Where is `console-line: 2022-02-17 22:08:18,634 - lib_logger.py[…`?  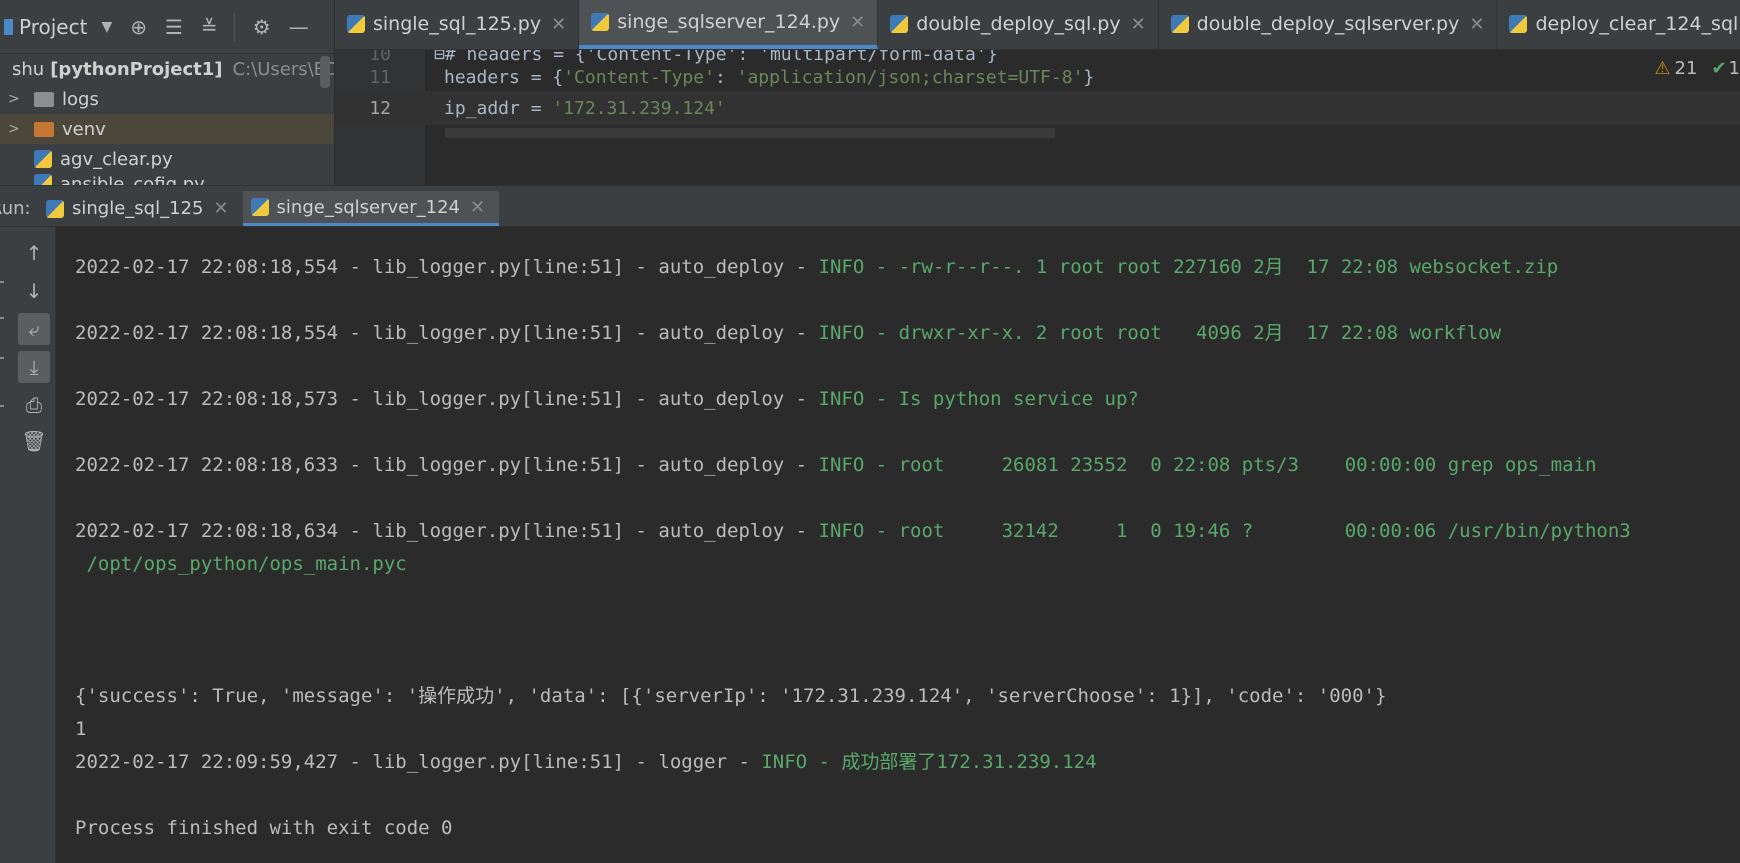
console-line: 2022-02-17 22:08:18,634 - lib_logger.py[… is located at coordinates (853, 531).